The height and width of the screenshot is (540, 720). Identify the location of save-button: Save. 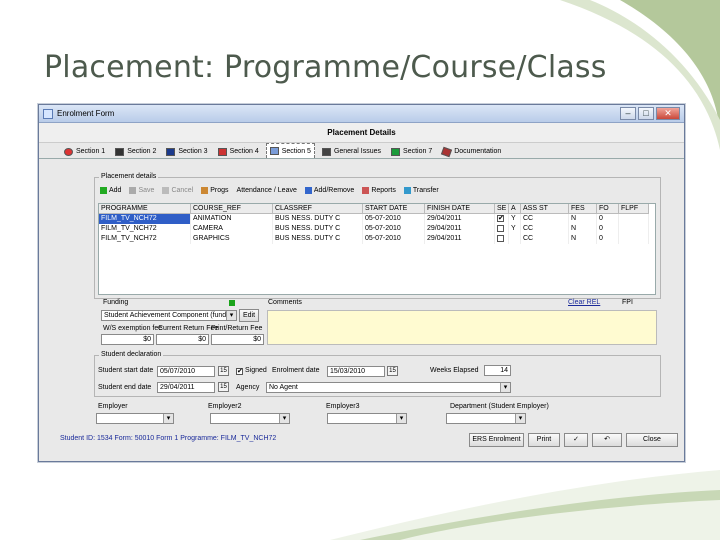
(141, 190).